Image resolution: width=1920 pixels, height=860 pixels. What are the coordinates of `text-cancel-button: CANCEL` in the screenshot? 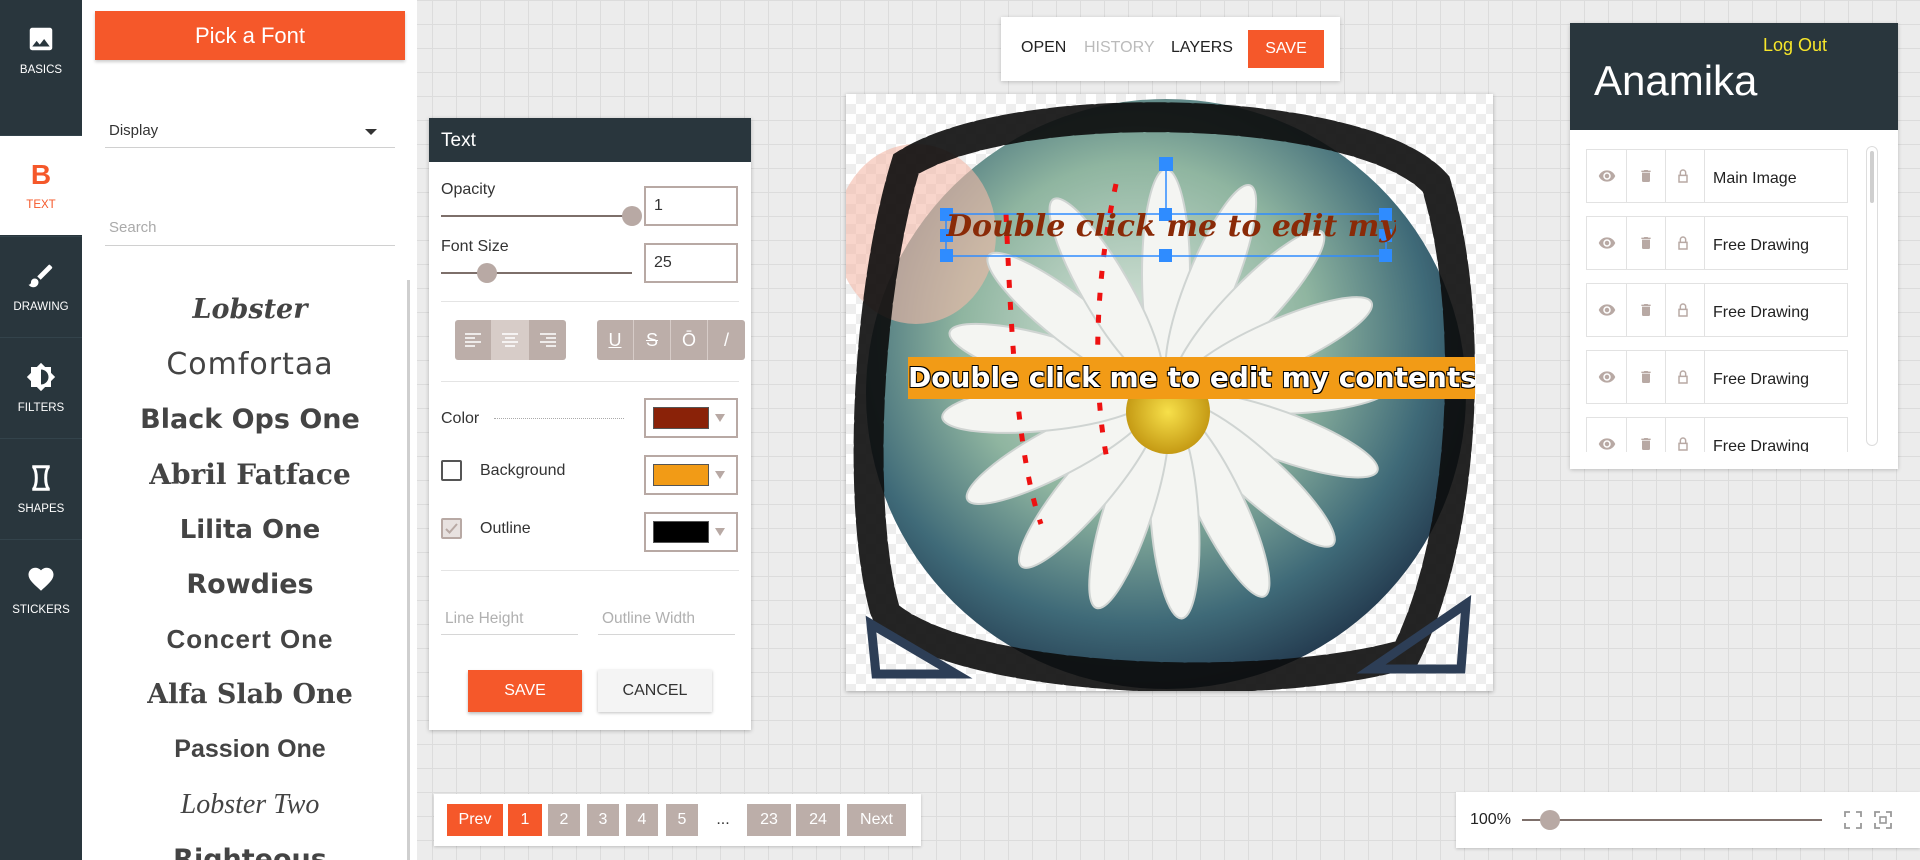 It's located at (655, 691).